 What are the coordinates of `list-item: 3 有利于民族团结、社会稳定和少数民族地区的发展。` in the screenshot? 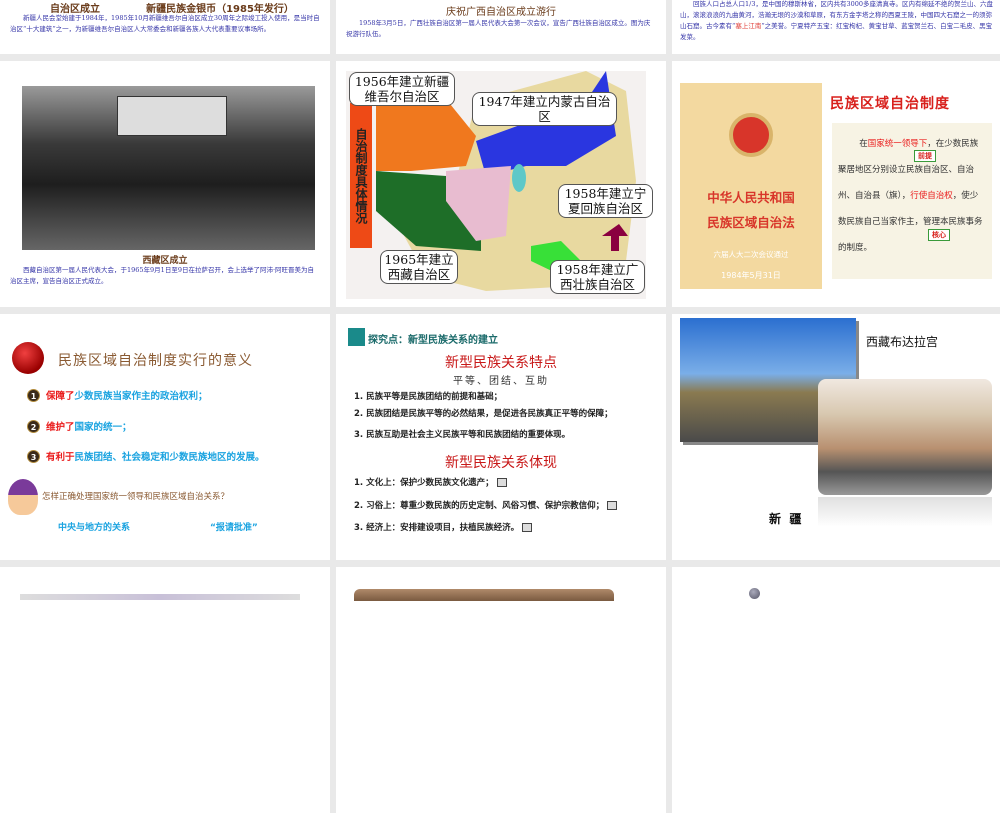 It's located at (146, 456).